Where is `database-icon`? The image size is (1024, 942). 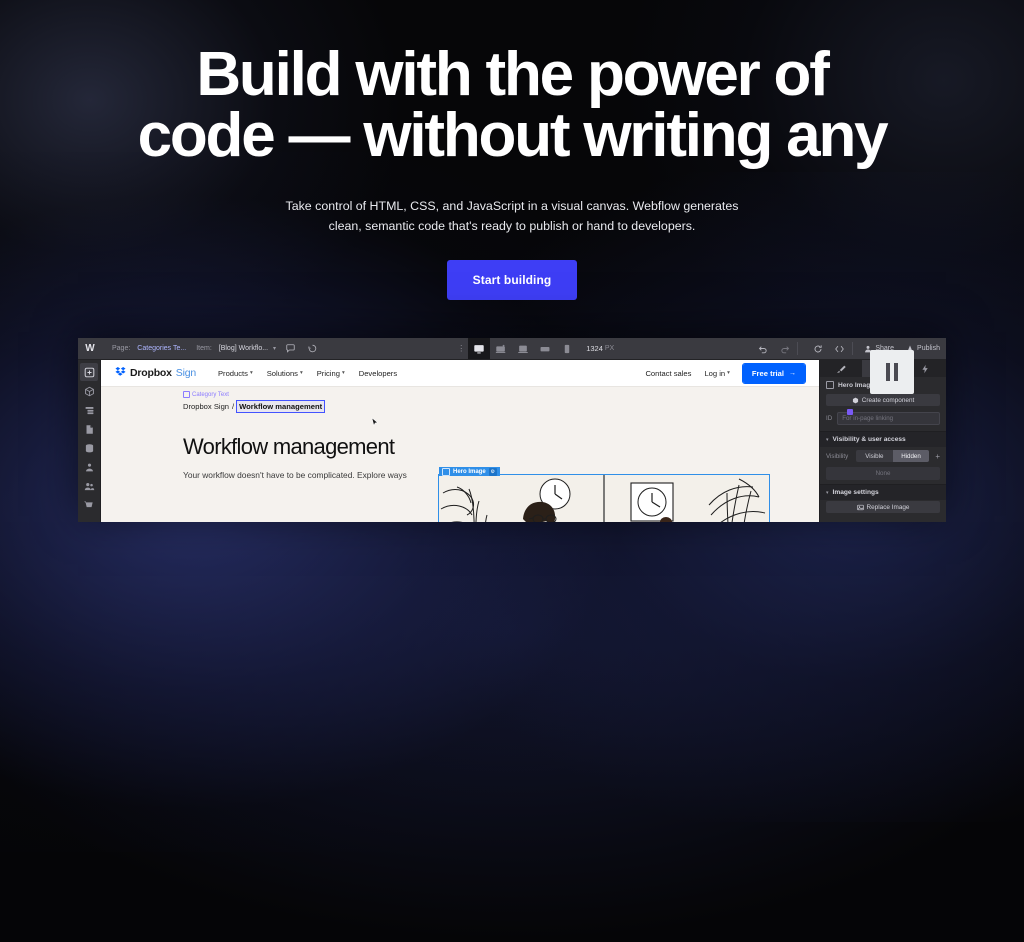
database-icon is located at coordinates (89, 447).